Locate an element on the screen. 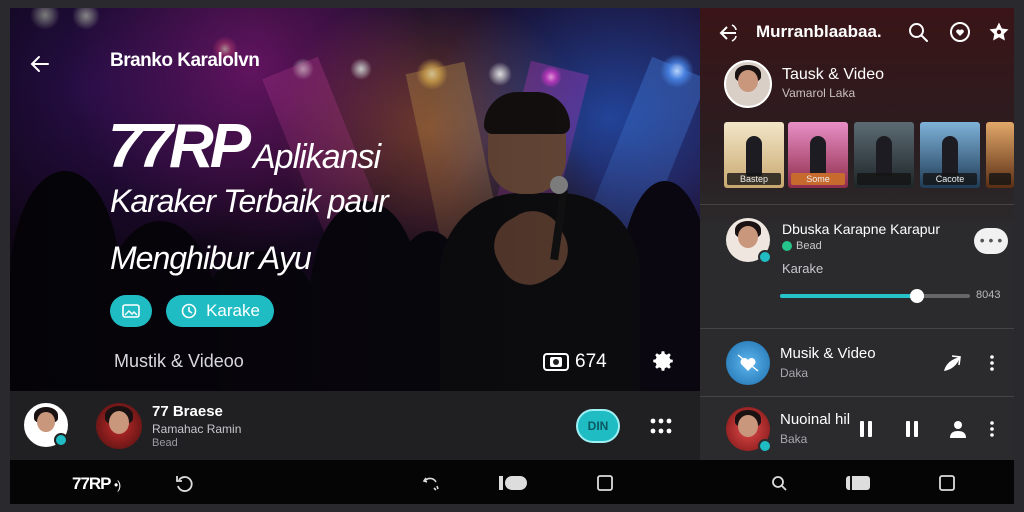 The height and width of the screenshot is (512, 1024). heart-icon is located at coordinates (960, 32).